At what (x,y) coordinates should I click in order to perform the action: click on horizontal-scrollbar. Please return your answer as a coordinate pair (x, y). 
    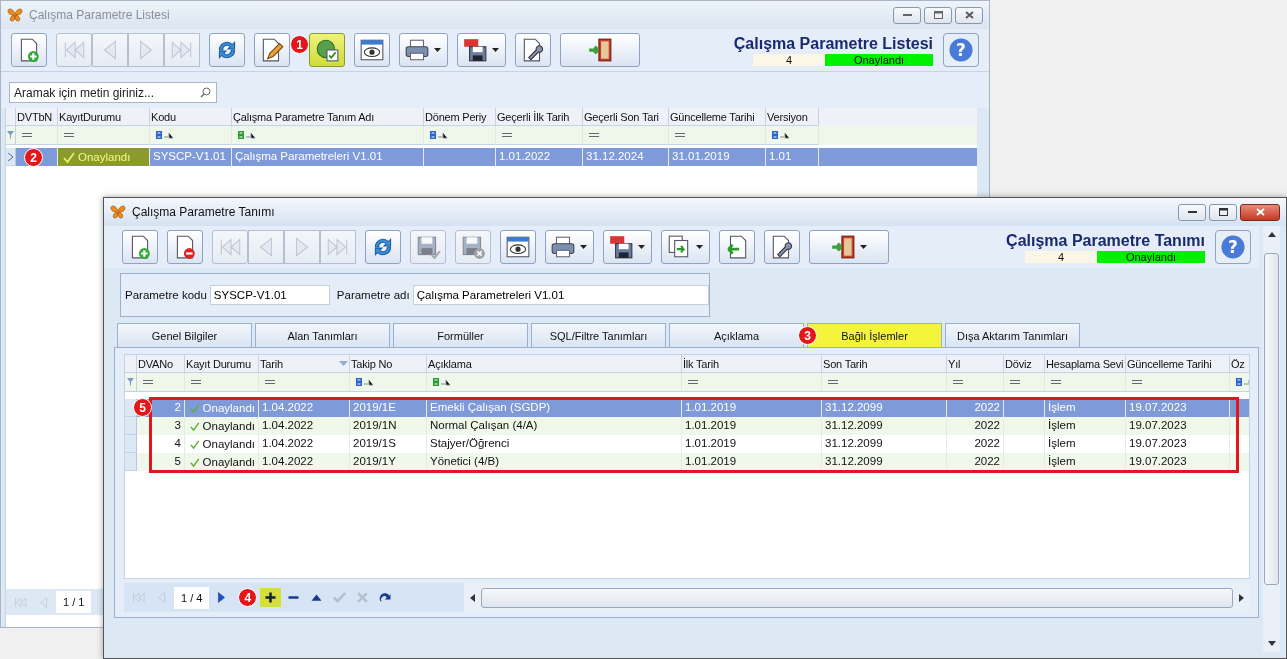
    Looking at the image, I should click on (857, 597).